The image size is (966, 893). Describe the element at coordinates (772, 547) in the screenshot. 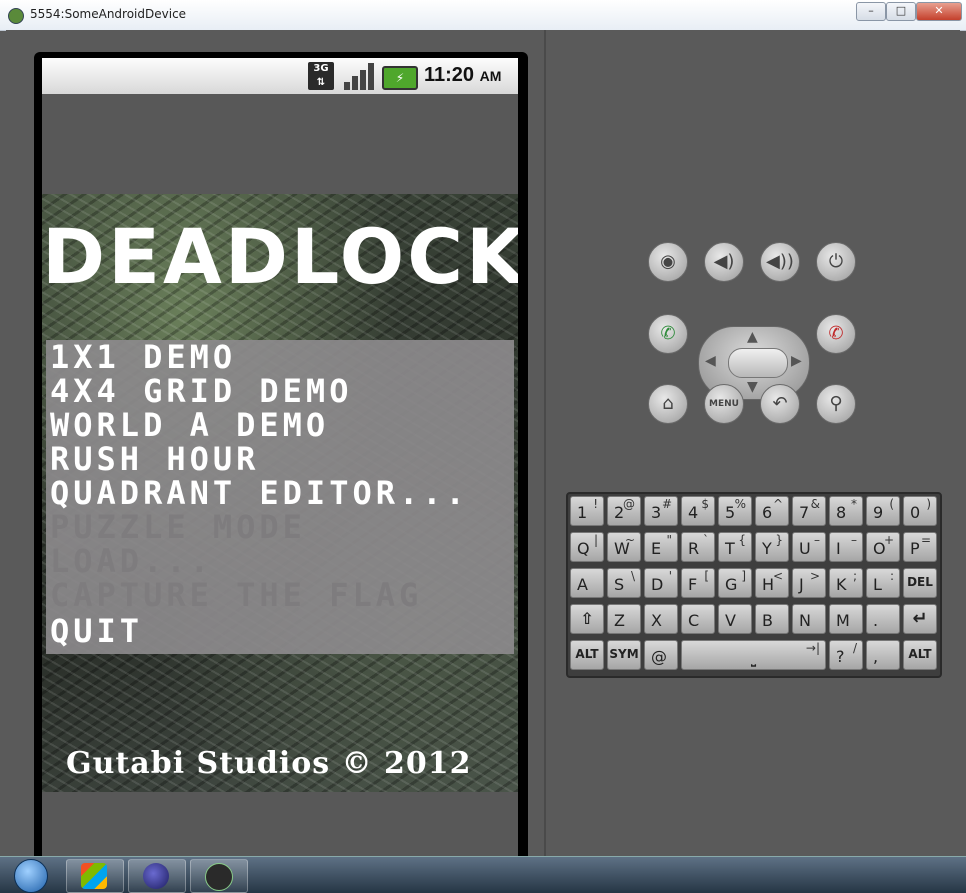

I see `key-y: Y}` at that location.